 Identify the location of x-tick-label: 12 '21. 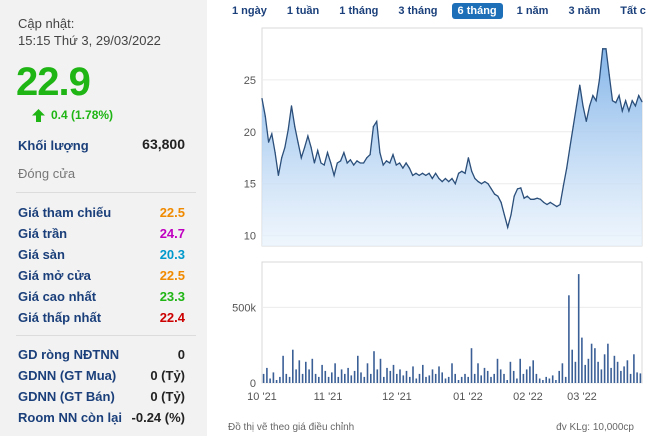
(397, 397).